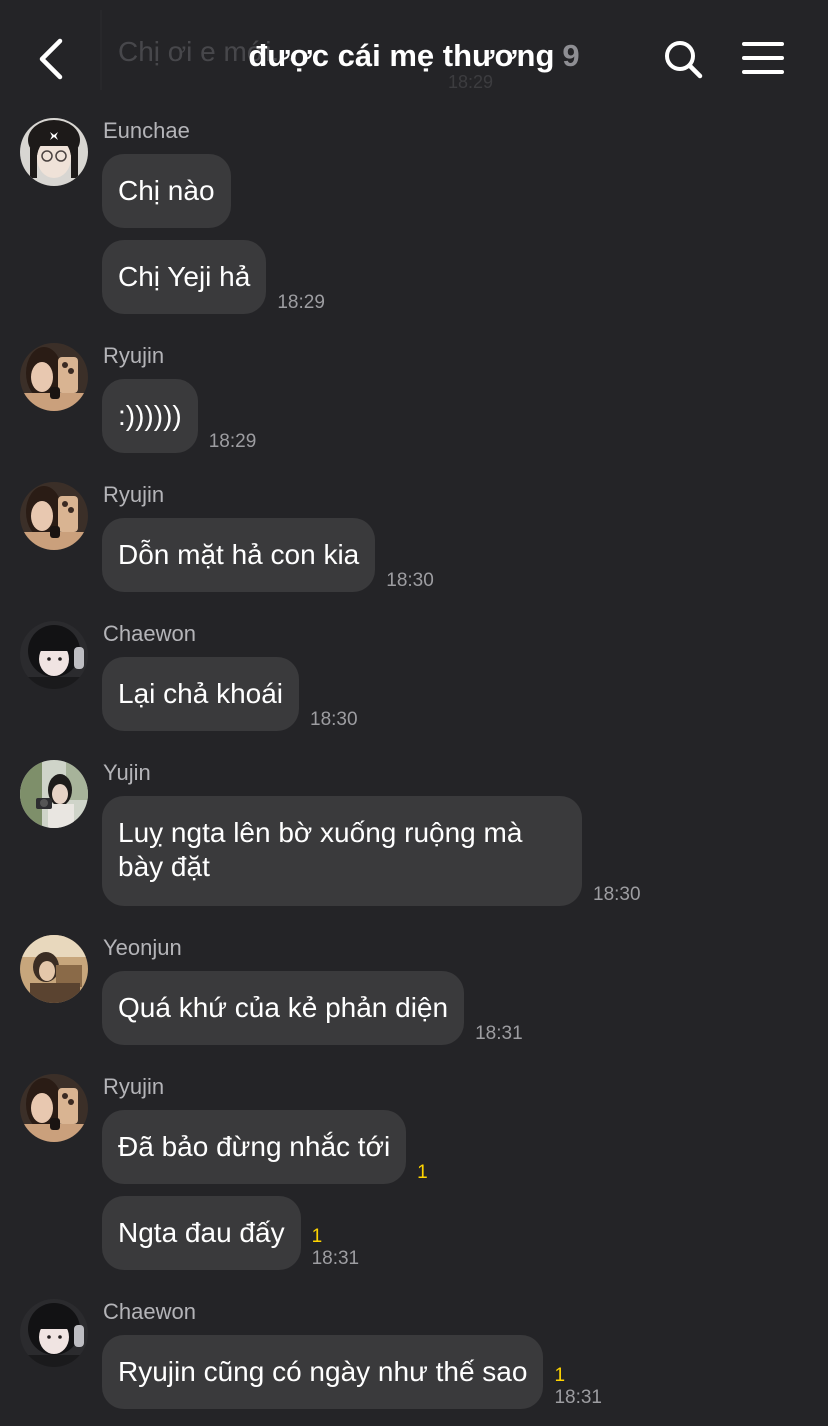  I want to click on sender-name: Yujin, so click(127, 772).